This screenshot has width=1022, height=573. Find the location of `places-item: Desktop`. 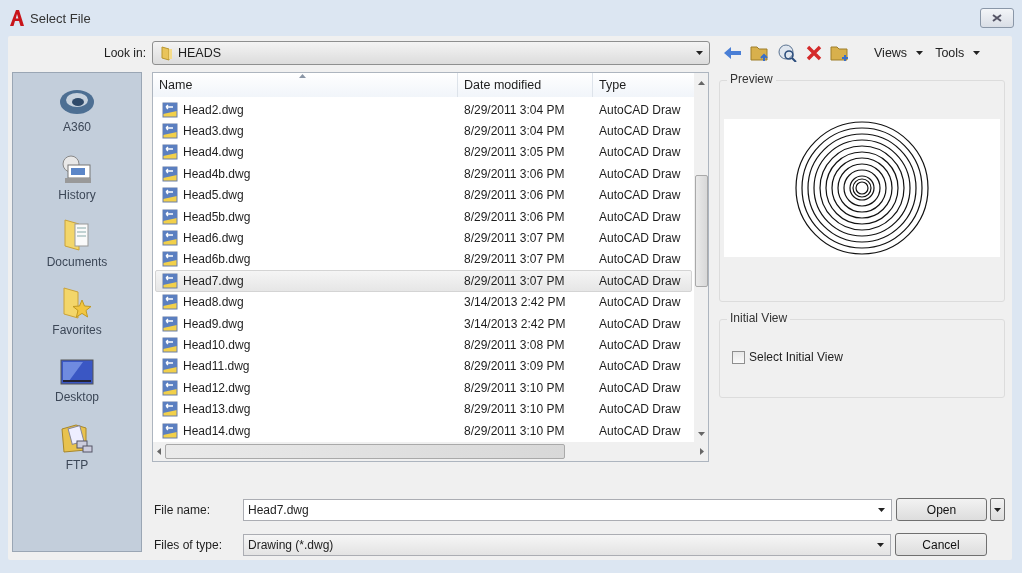

places-item: Desktop is located at coordinates (77, 397).